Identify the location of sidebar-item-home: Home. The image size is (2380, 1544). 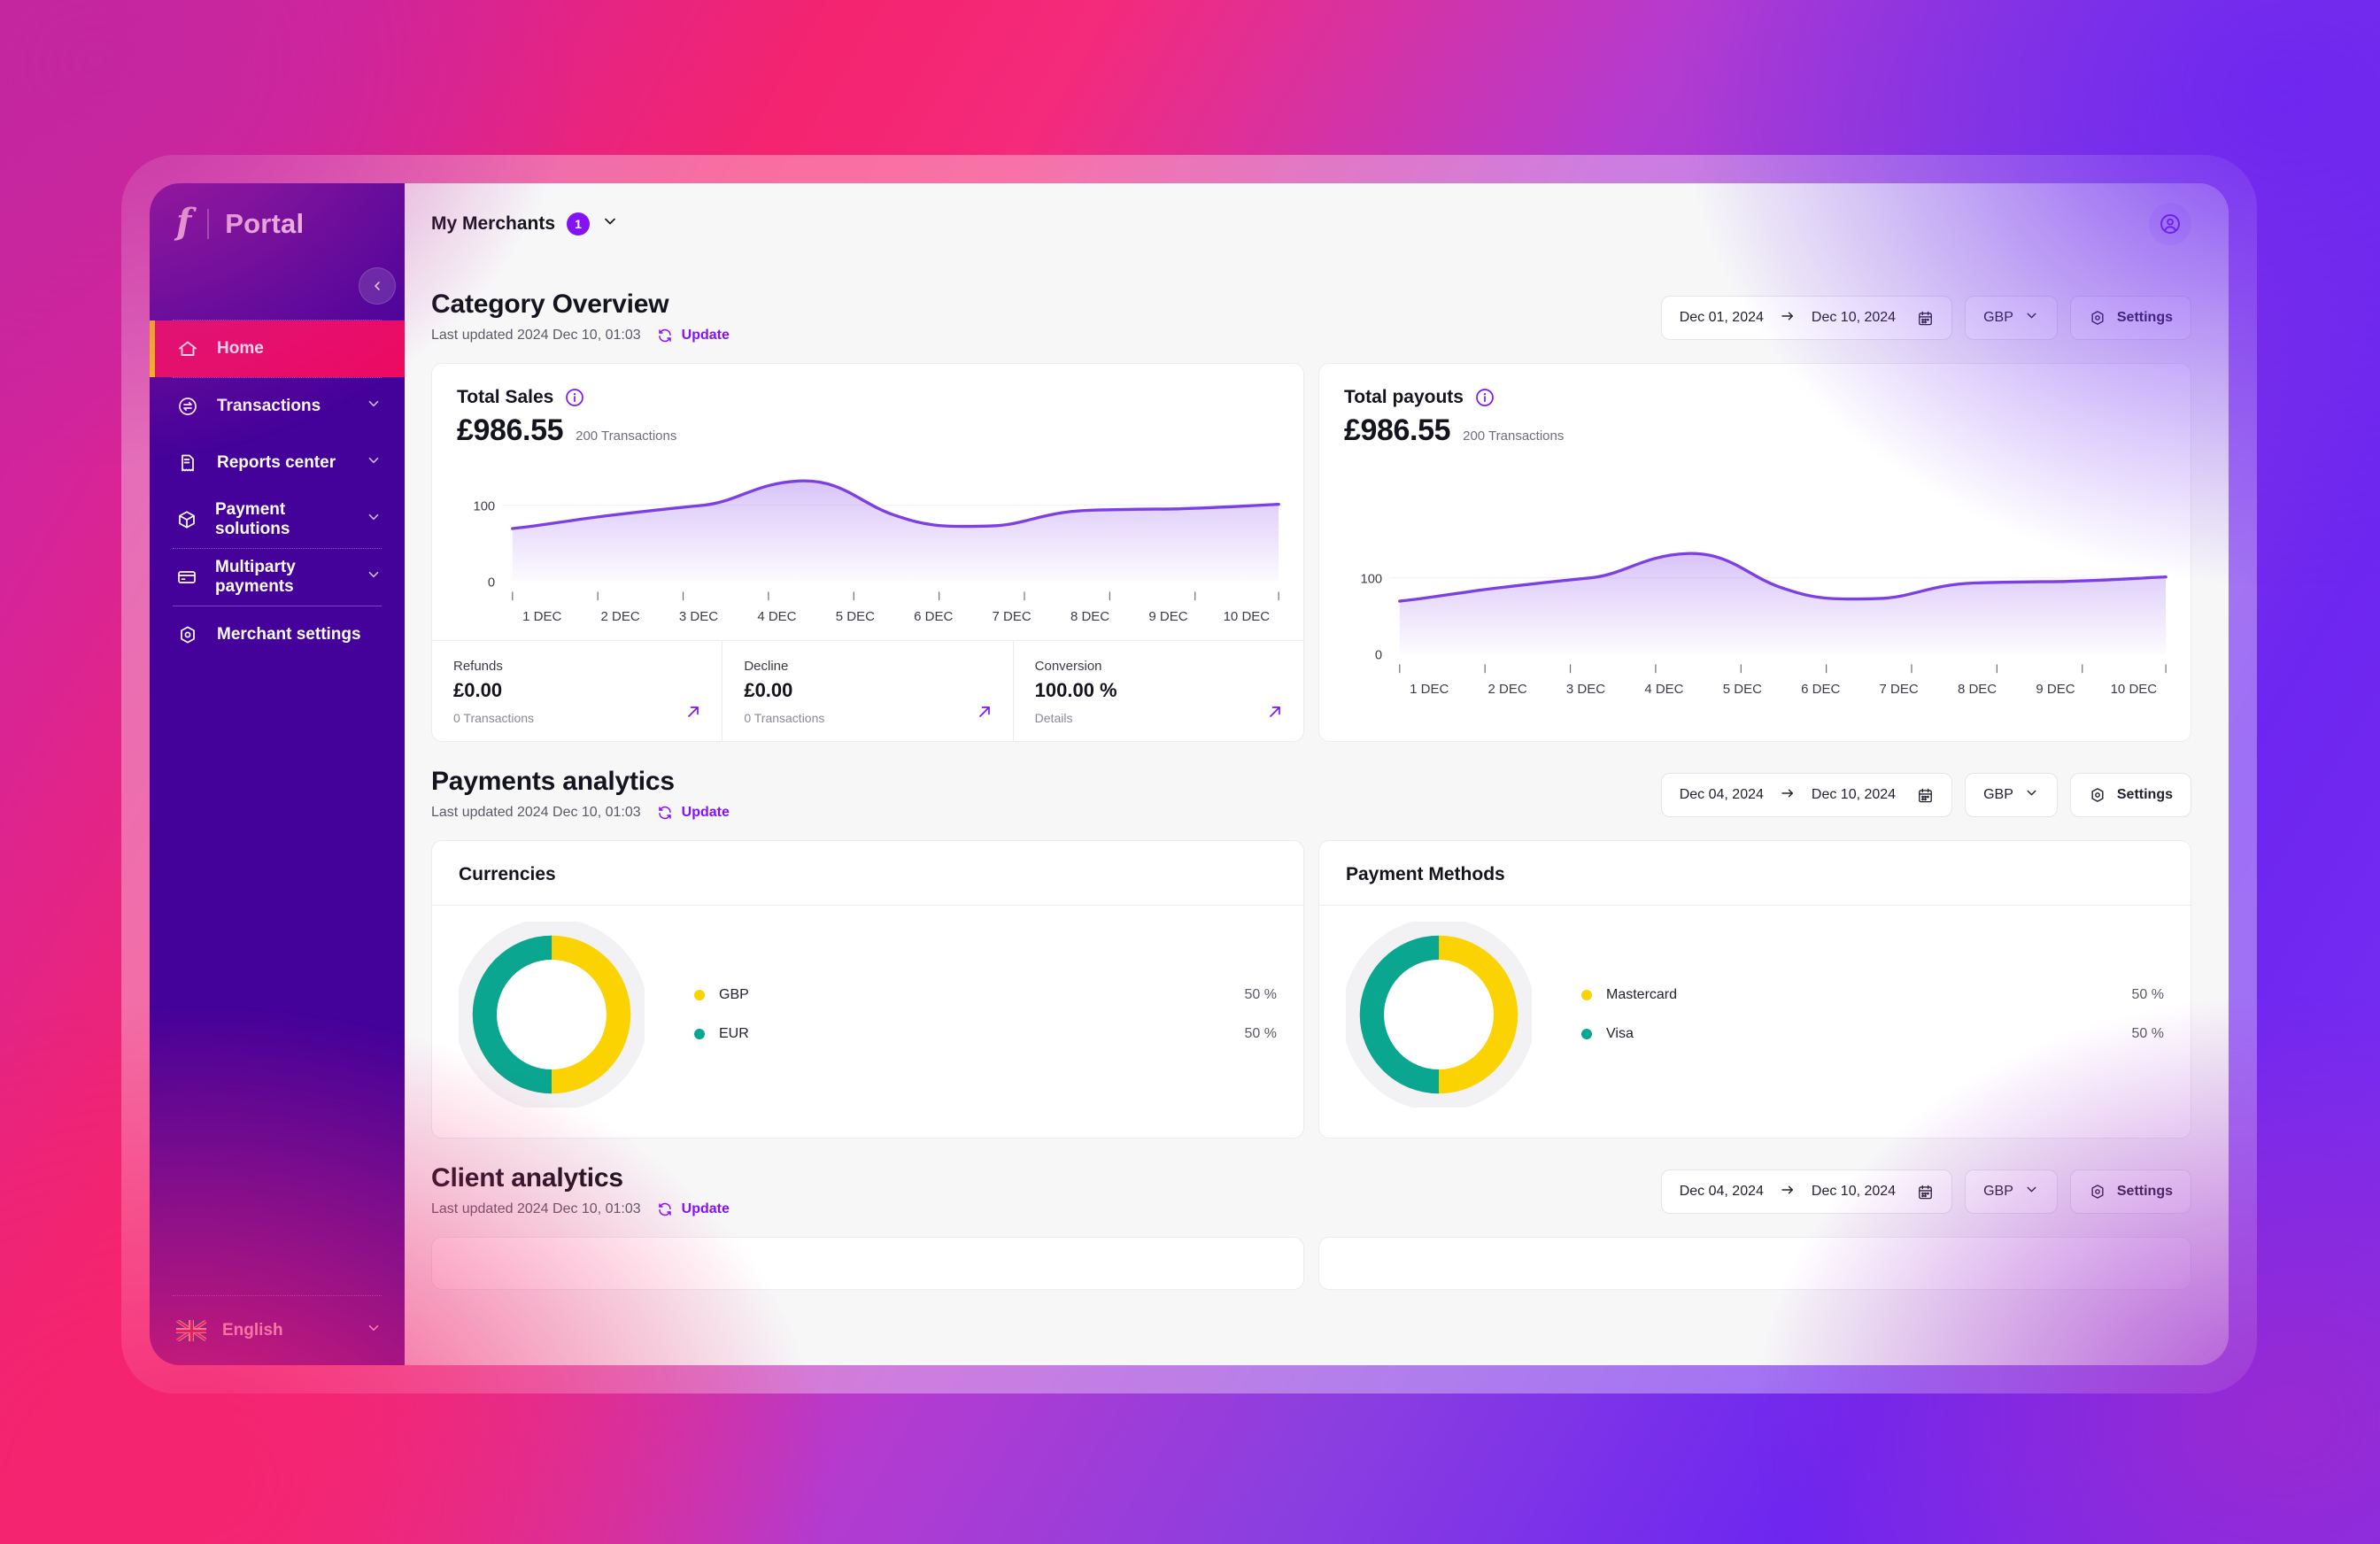
(277, 348).